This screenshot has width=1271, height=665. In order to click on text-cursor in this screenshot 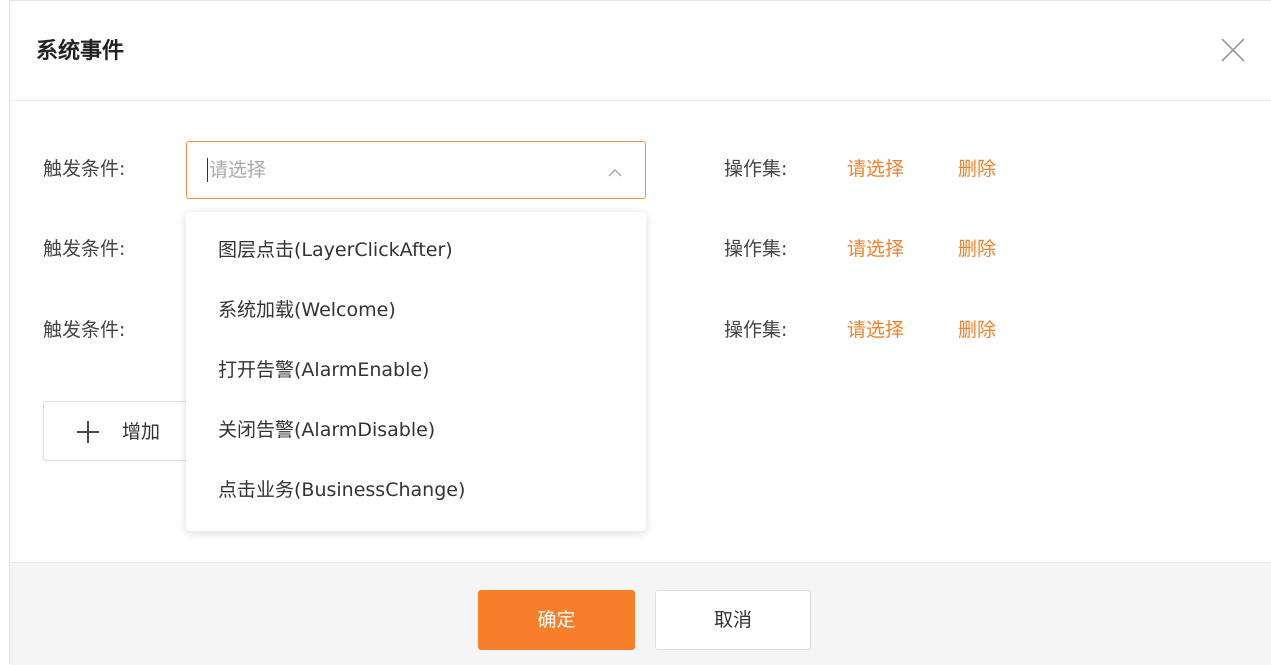, I will do `click(207, 170)`.